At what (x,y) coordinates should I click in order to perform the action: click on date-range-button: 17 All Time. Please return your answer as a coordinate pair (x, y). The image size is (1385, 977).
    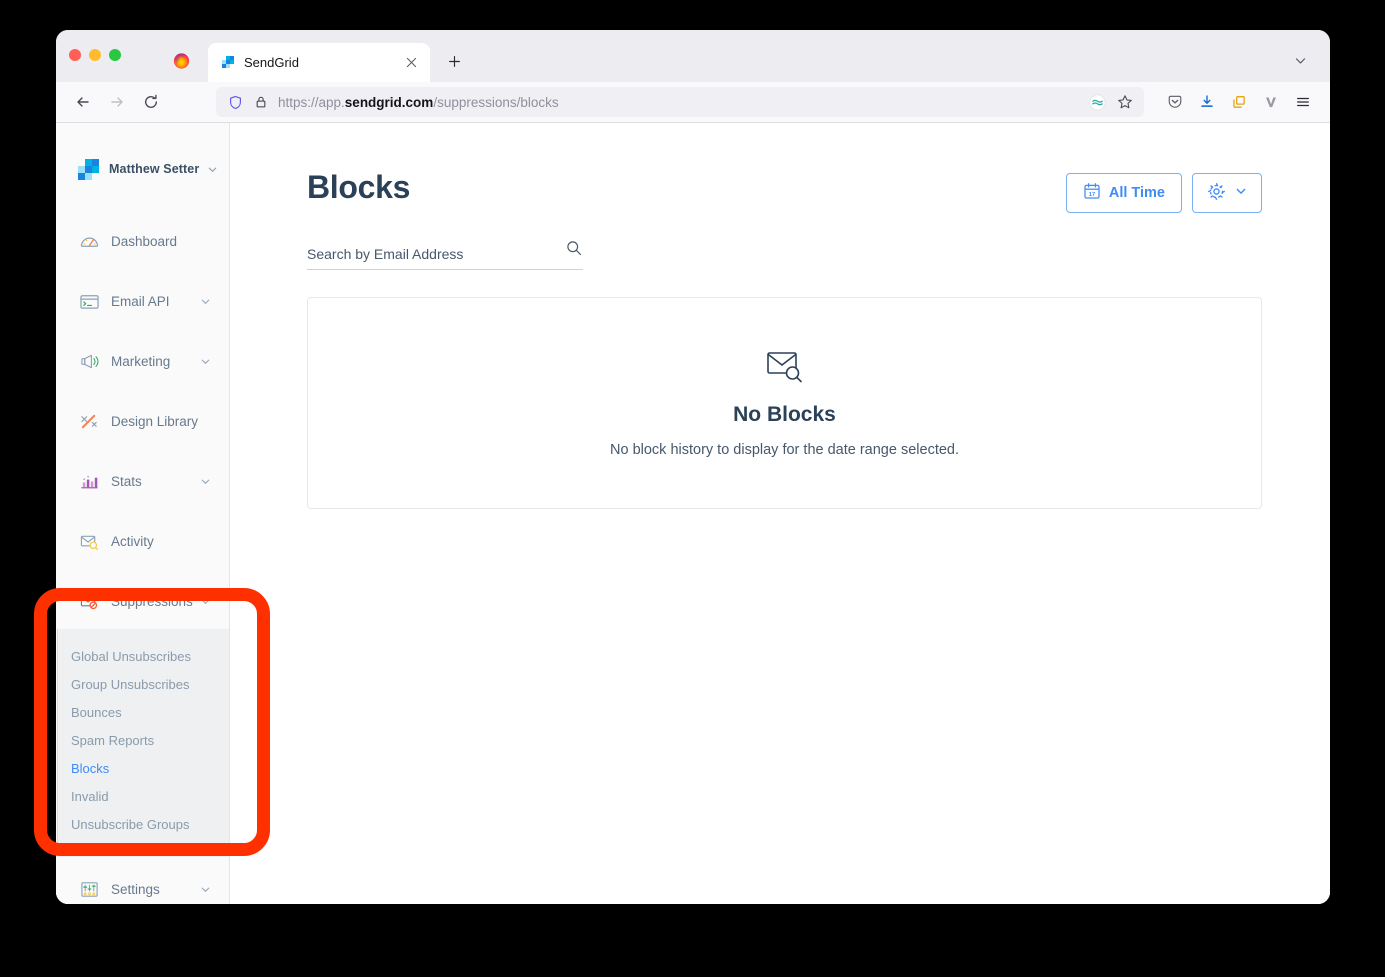
    Looking at the image, I should click on (1123, 193).